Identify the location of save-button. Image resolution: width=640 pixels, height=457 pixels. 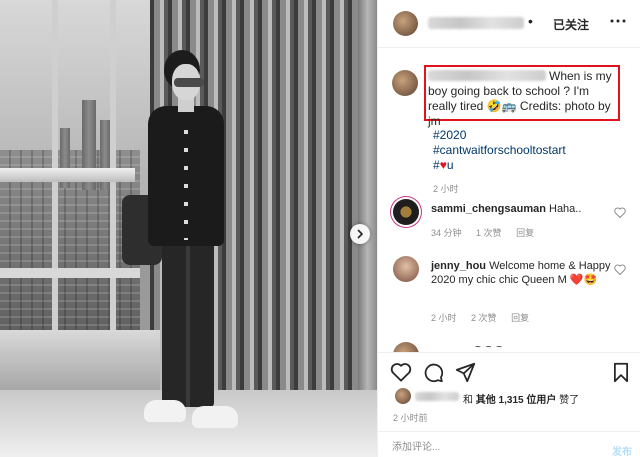
(621, 372).